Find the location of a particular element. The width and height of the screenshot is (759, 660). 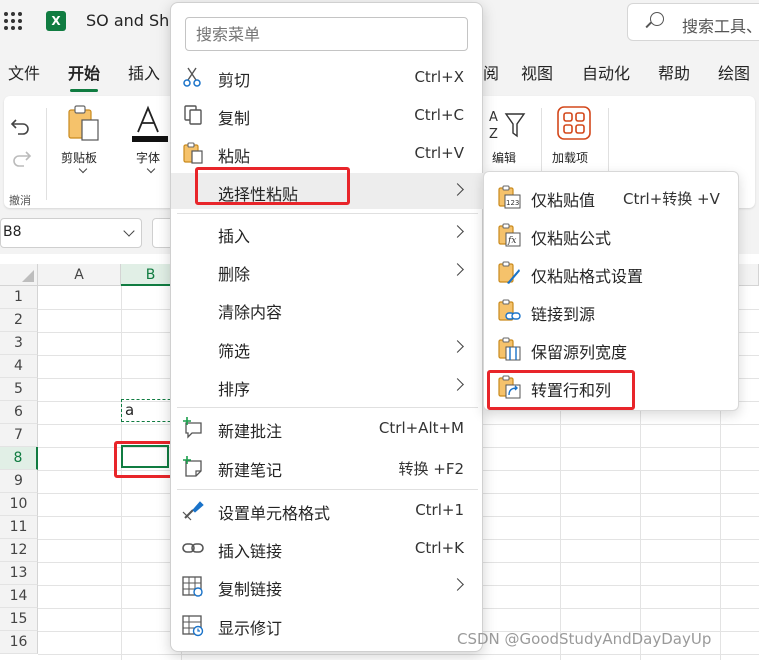

menu-item-label: 删除 is located at coordinates (234, 274).